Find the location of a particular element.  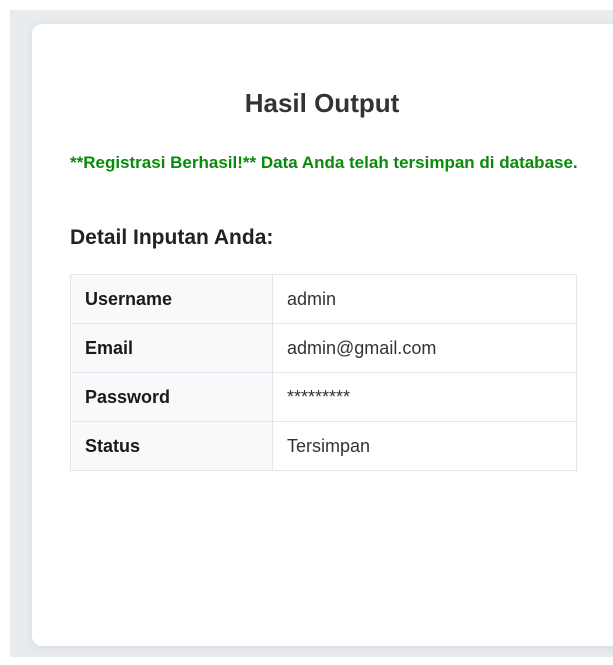

table-row-username: Username admin is located at coordinates (323, 299).